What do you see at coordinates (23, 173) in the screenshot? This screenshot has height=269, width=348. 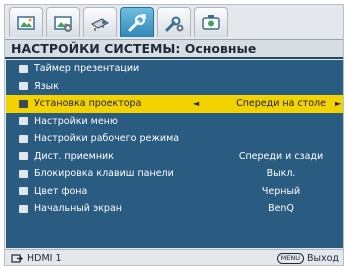 I see `key-lock-icon` at bounding box center [23, 173].